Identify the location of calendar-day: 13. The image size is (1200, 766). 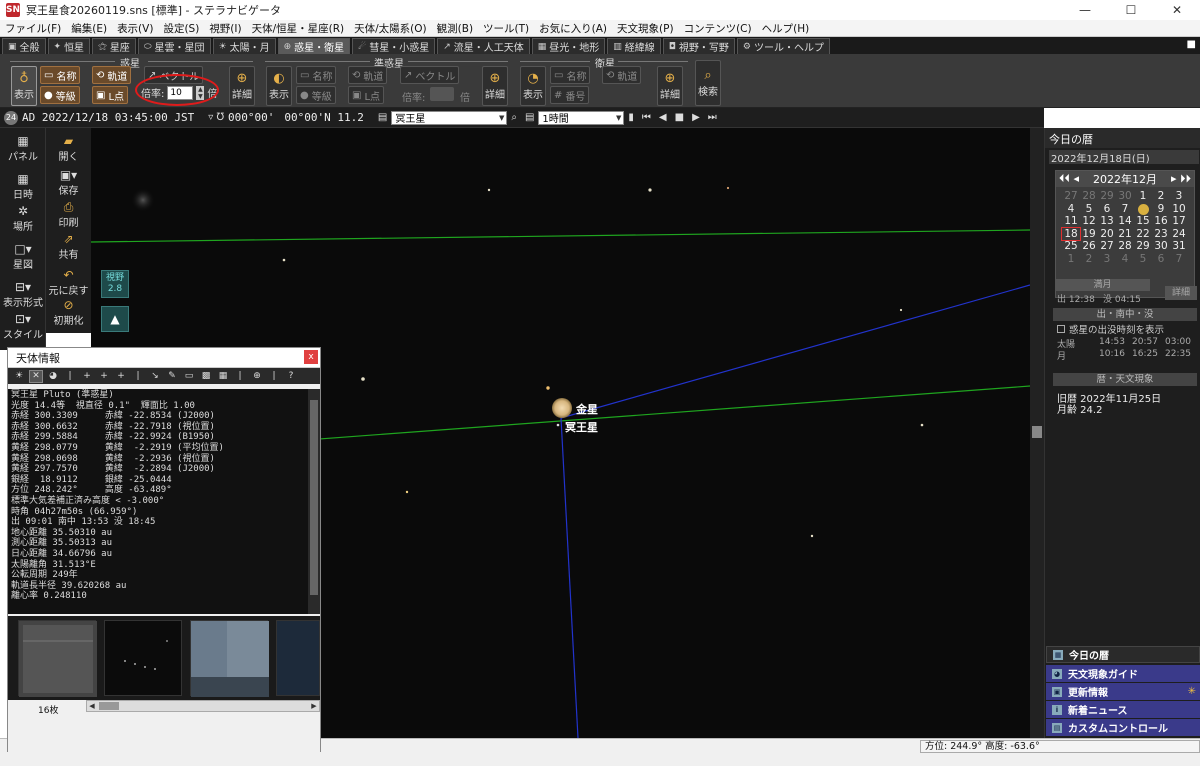
(1107, 221).